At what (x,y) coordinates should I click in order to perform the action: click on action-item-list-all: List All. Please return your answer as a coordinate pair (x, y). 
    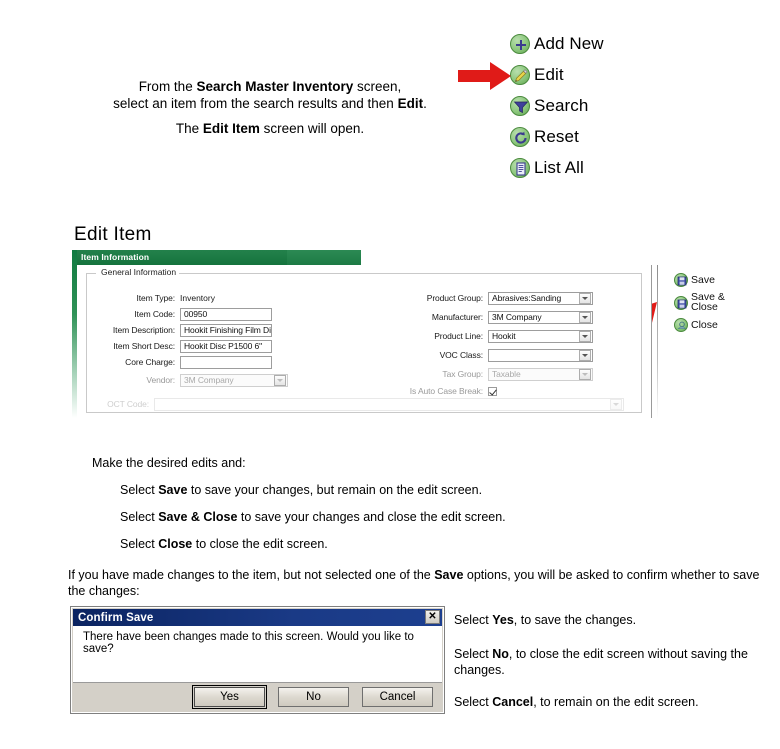
    Looking at the image, I should click on (580, 167).